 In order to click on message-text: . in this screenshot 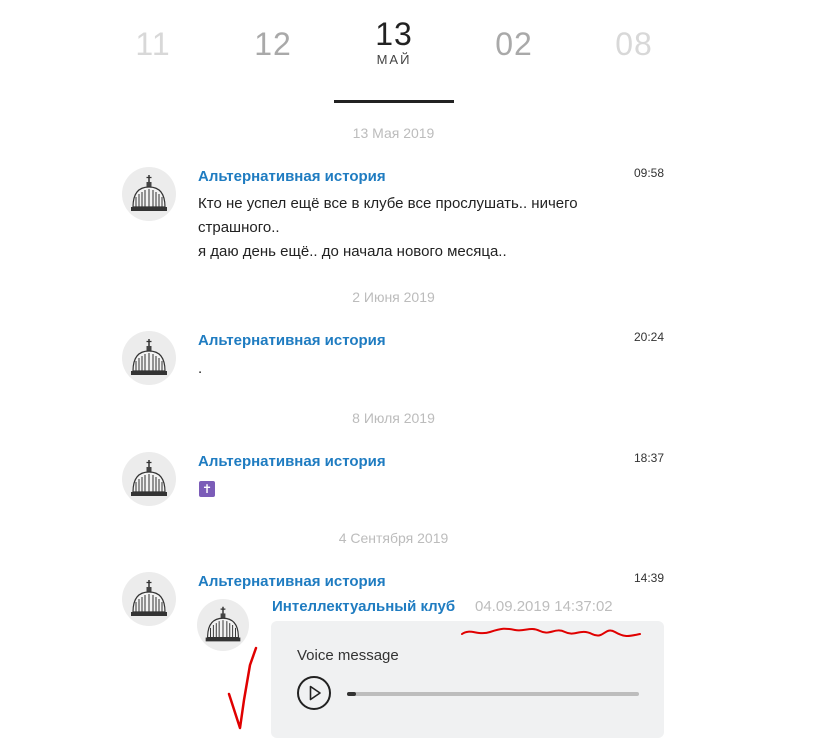, I will do `click(200, 368)`.